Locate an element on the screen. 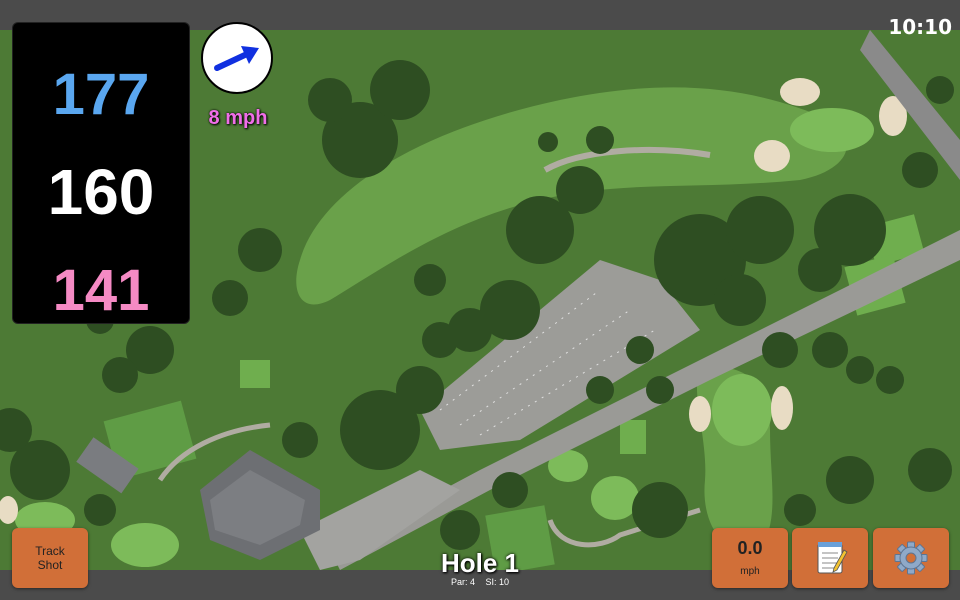 The width and height of the screenshot is (960, 600). wind-arrow-icon is located at coordinates (236, 58).